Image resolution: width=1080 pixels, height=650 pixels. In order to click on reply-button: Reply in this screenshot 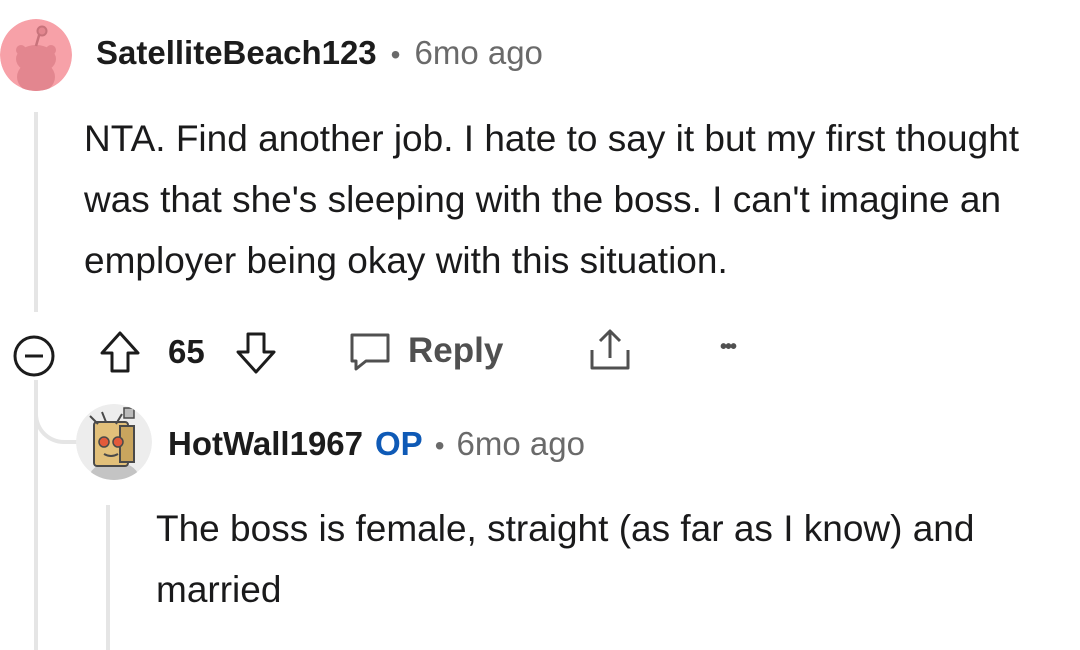, I will do `click(424, 351)`.